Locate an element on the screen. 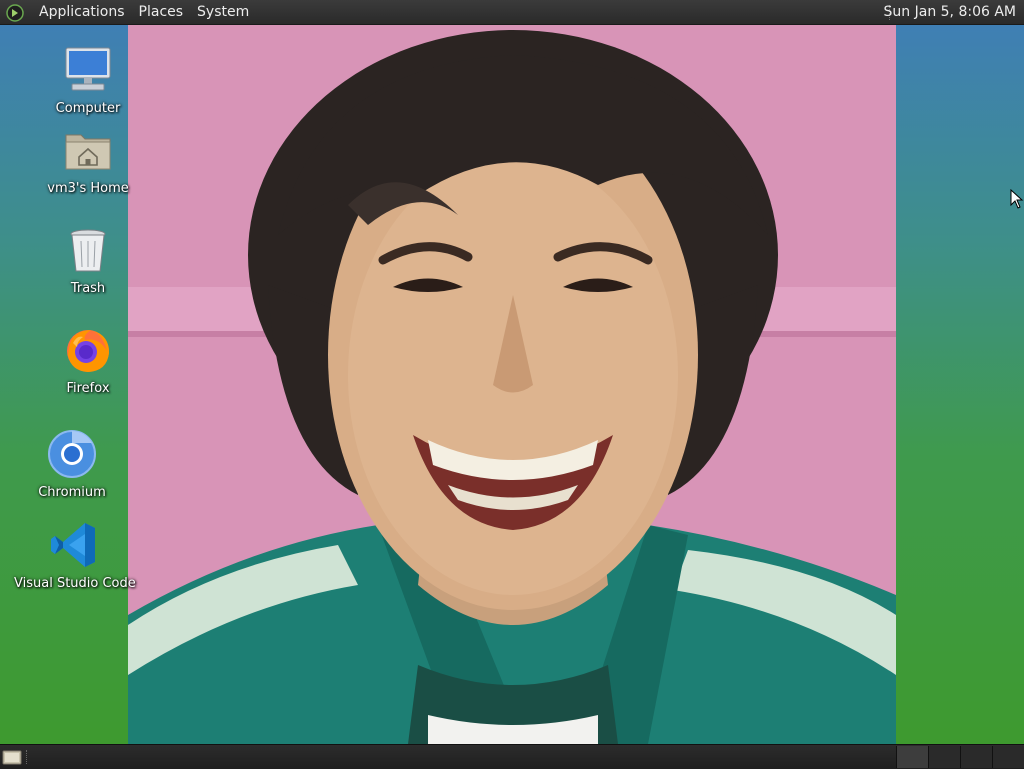 The width and height of the screenshot is (1024, 769). mouse-pointer-icon is located at coordinates (1017, 199).